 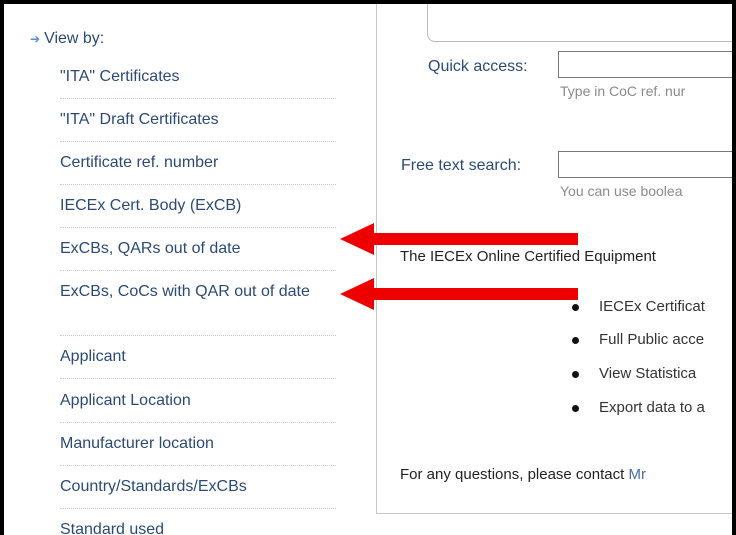 What do you see at coordinates (621, 191) in the screenshot?
I see `free-text-search-hint: You can use boolea` at bounding box center [621, 191].